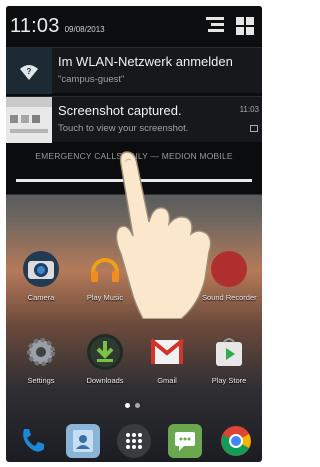 Image resolution: width=320 pixels, height=467 pixels. What do you see at coordinates (167, 297) in the screenshot?
I see `app-label: MEDION` at bounding box center [167, 297].